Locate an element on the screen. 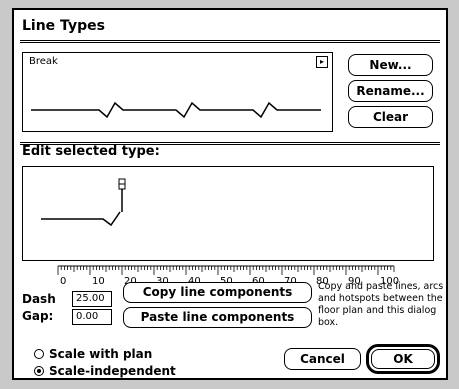 The height and width of the screenshot is (389, 459). dash-field: 25.00 is located at coordinates (92, 299).